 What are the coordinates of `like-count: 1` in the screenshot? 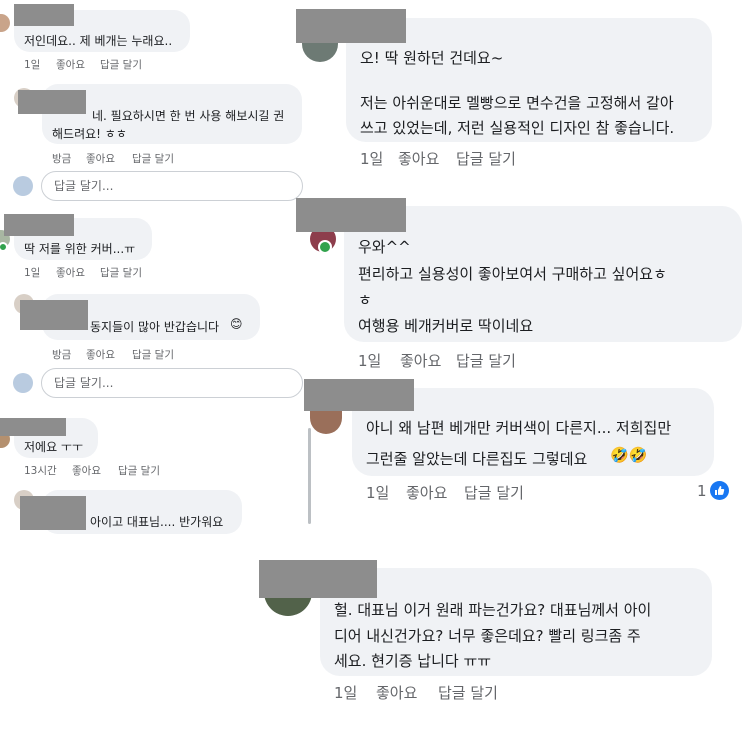 It's located at (702, 491).